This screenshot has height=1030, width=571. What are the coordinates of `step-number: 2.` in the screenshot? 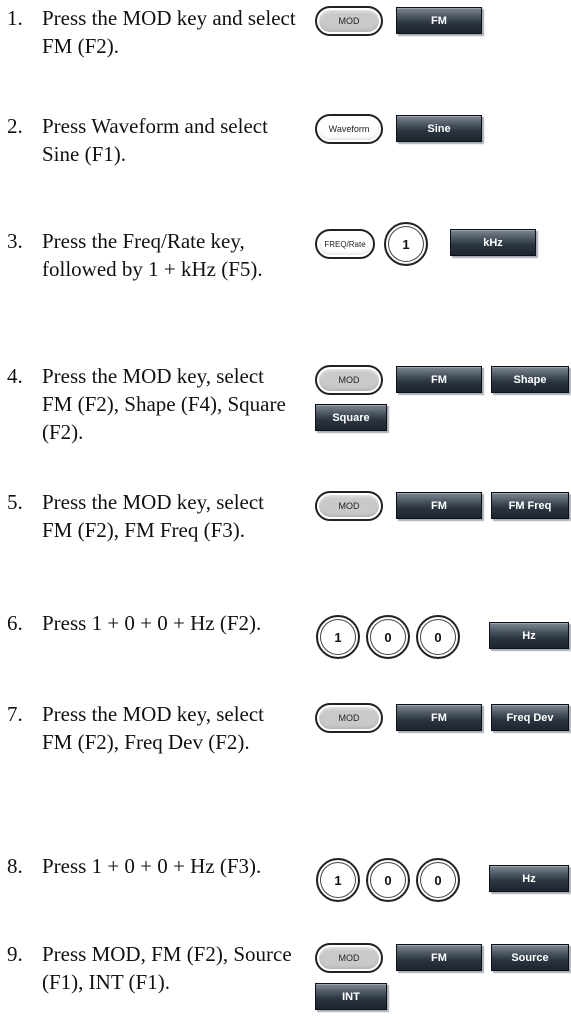 It's located at (15, 126).